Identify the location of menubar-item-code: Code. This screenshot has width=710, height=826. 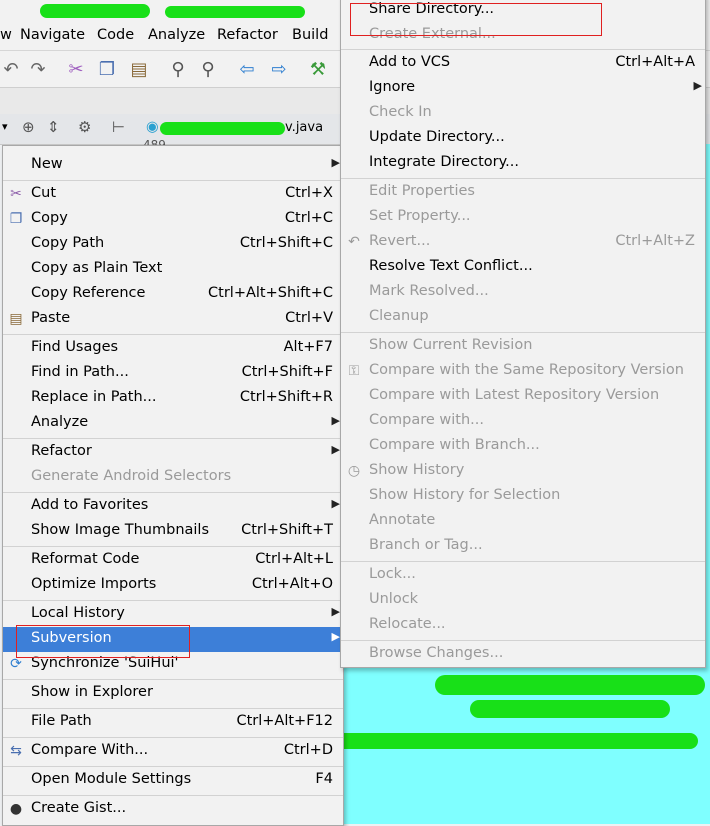
(115, 35).